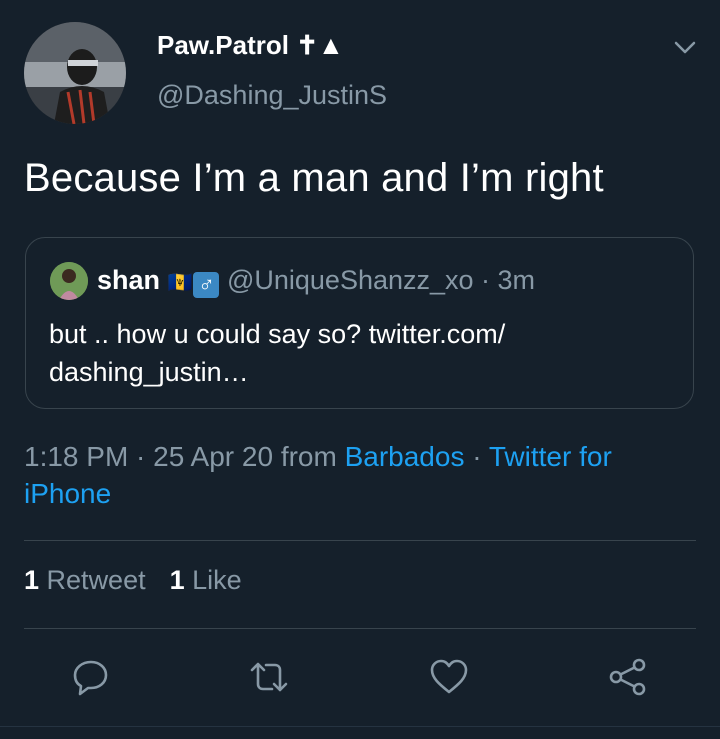 The image size is (720, 739). I want to click on quoted-author-avatar, so click(69, 281).